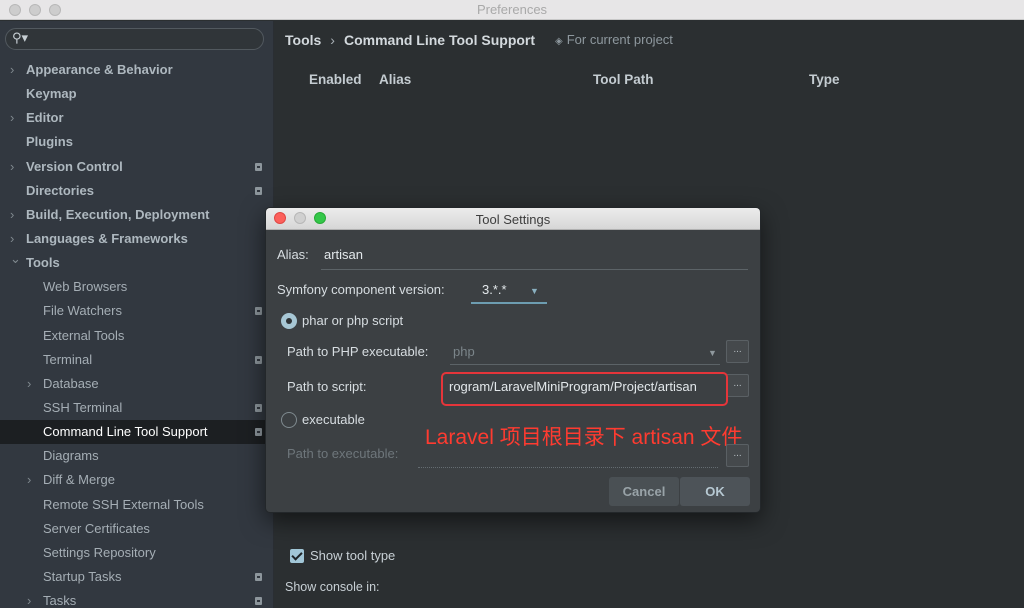 This screenshot has width=1024, height=608. Describe the element at coordinates (107, 238) in the screenshot. I see `sidebar-item-label: Languages & Frameworks` at that location.